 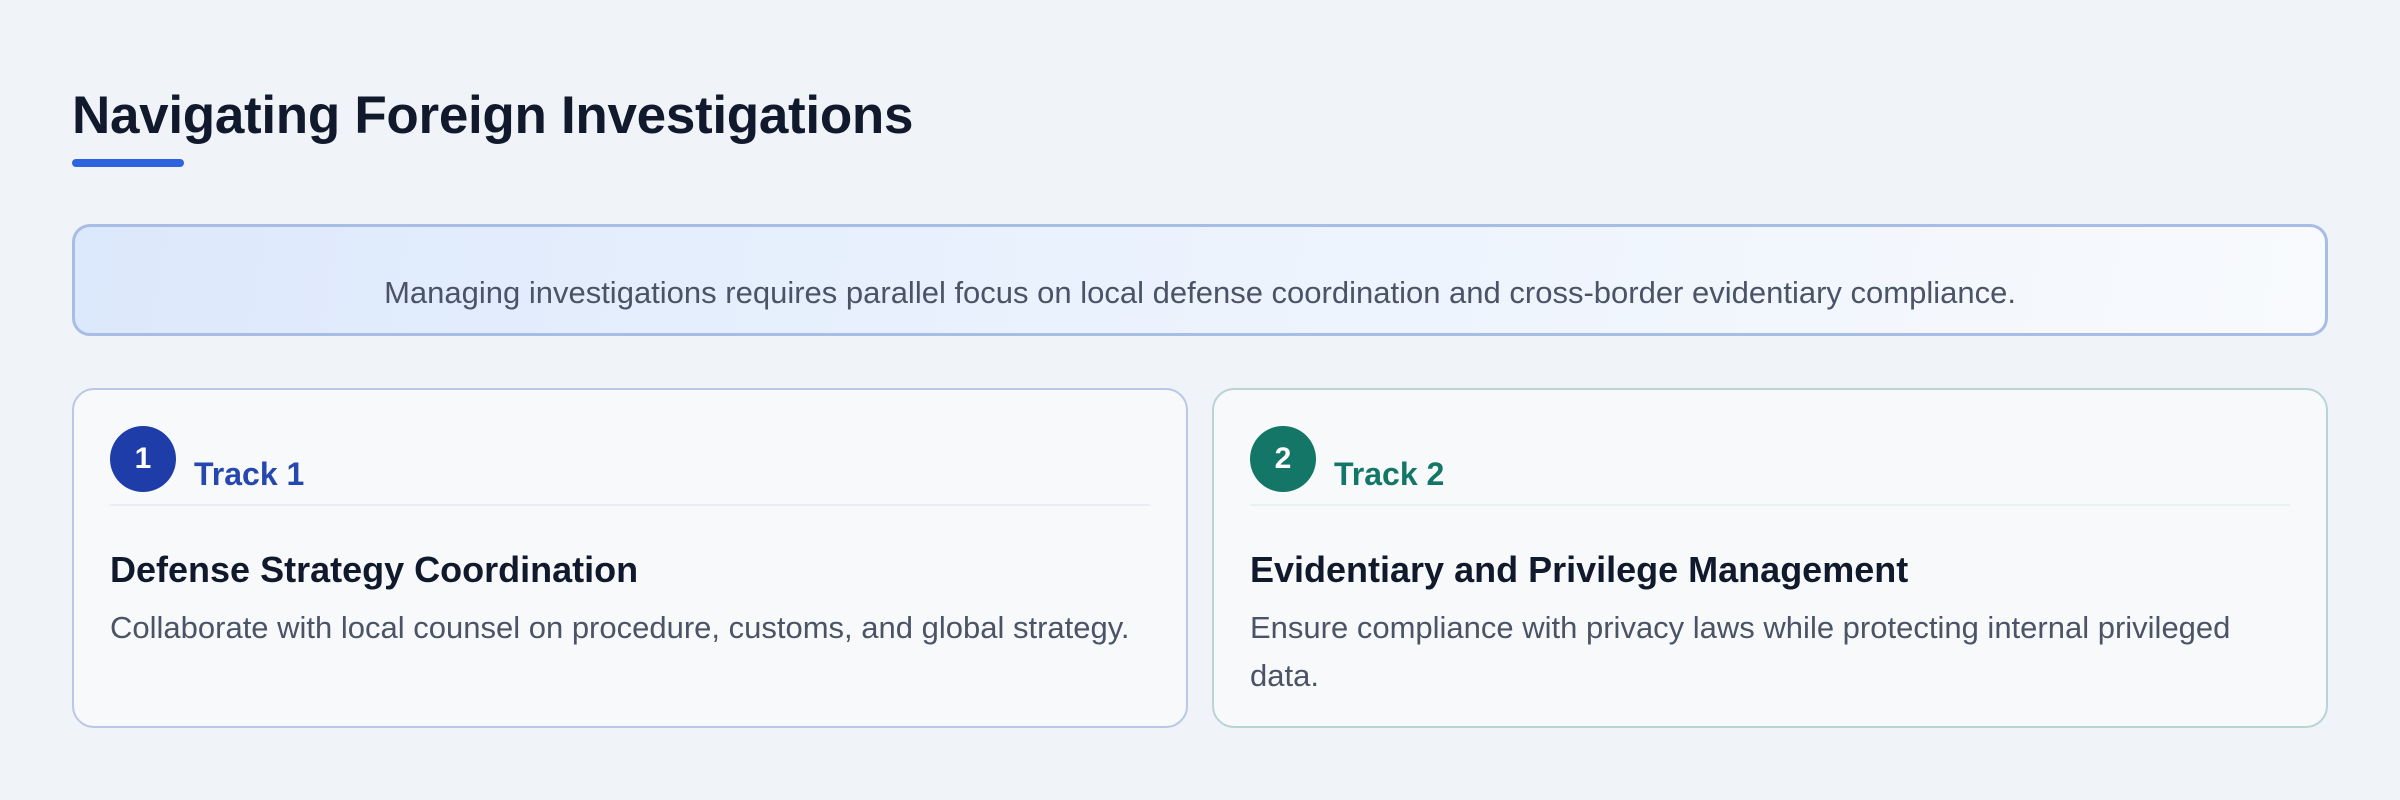 What do you see at coordinates (249, 474) in the screenshot?
I see `track-label: Track 1` at bounding box center [249, 474].